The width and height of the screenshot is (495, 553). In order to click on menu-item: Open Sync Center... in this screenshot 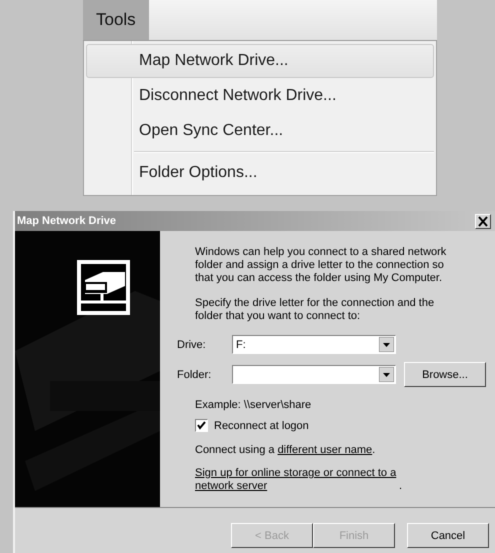, I will do `click(260, 131)`.